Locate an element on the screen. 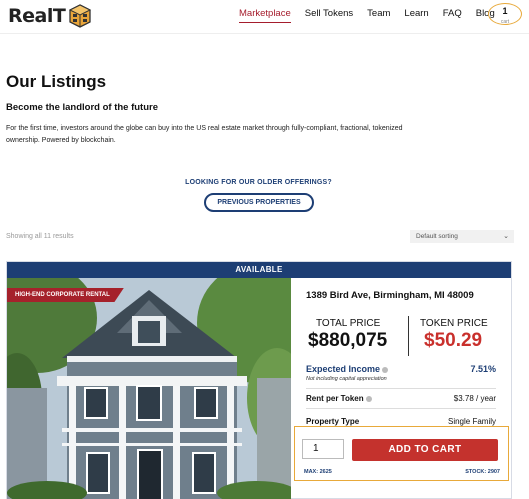 The image size is (529, 499). cart-caption: cart is located at coordinates (505, 22).